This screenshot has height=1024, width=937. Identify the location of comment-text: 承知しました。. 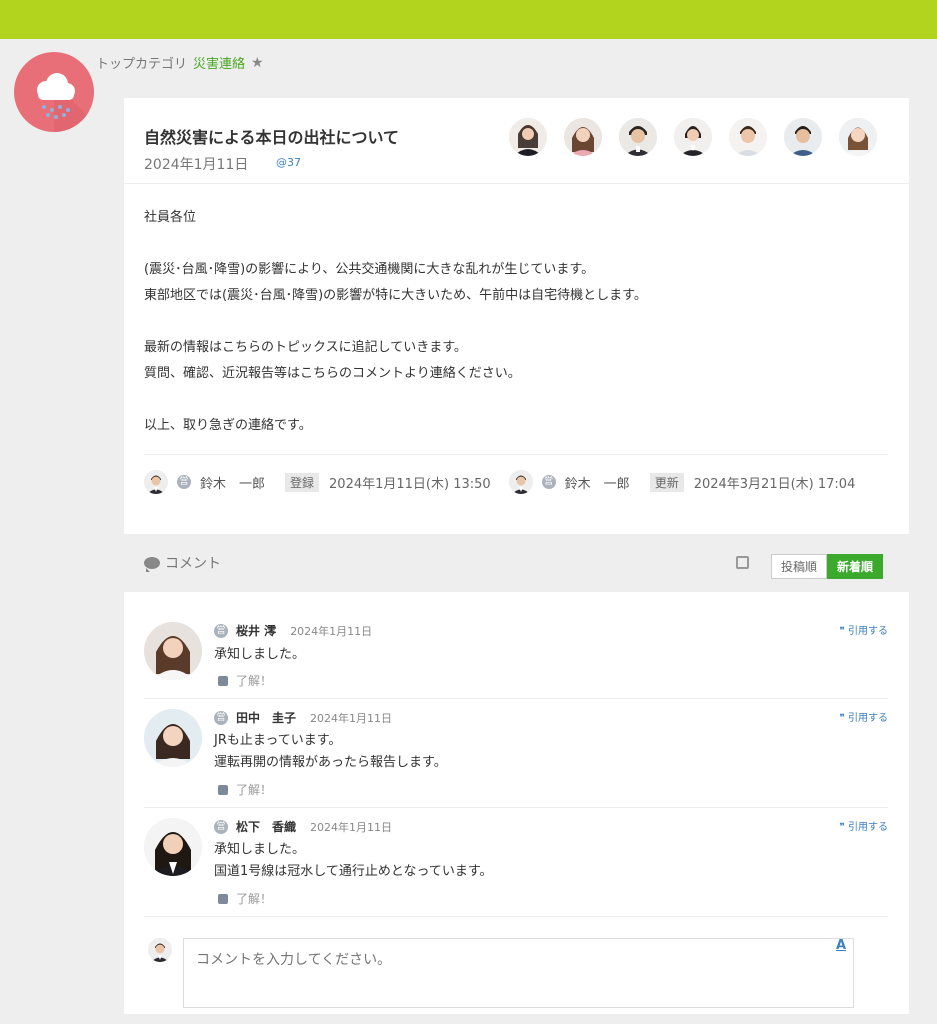
(259, 655).